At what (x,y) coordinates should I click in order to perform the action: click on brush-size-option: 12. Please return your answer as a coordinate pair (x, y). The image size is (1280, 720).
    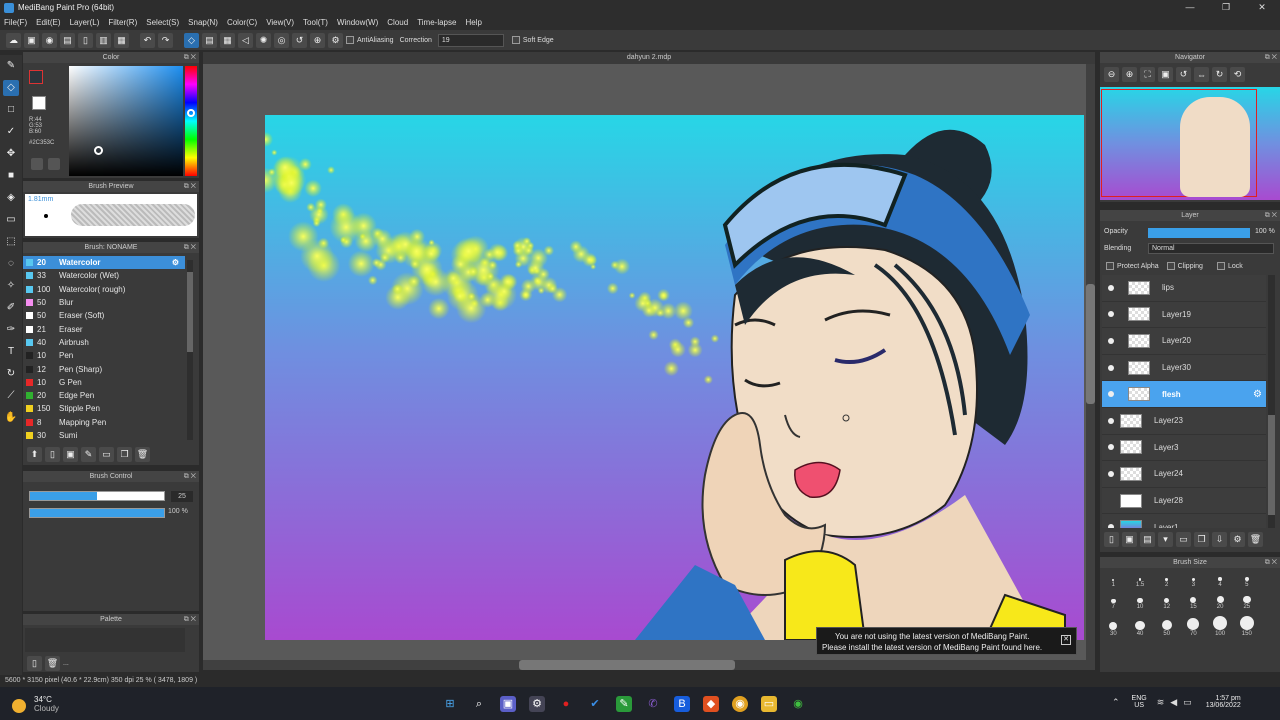
    Looking at the image, I should click on (1166, 599).